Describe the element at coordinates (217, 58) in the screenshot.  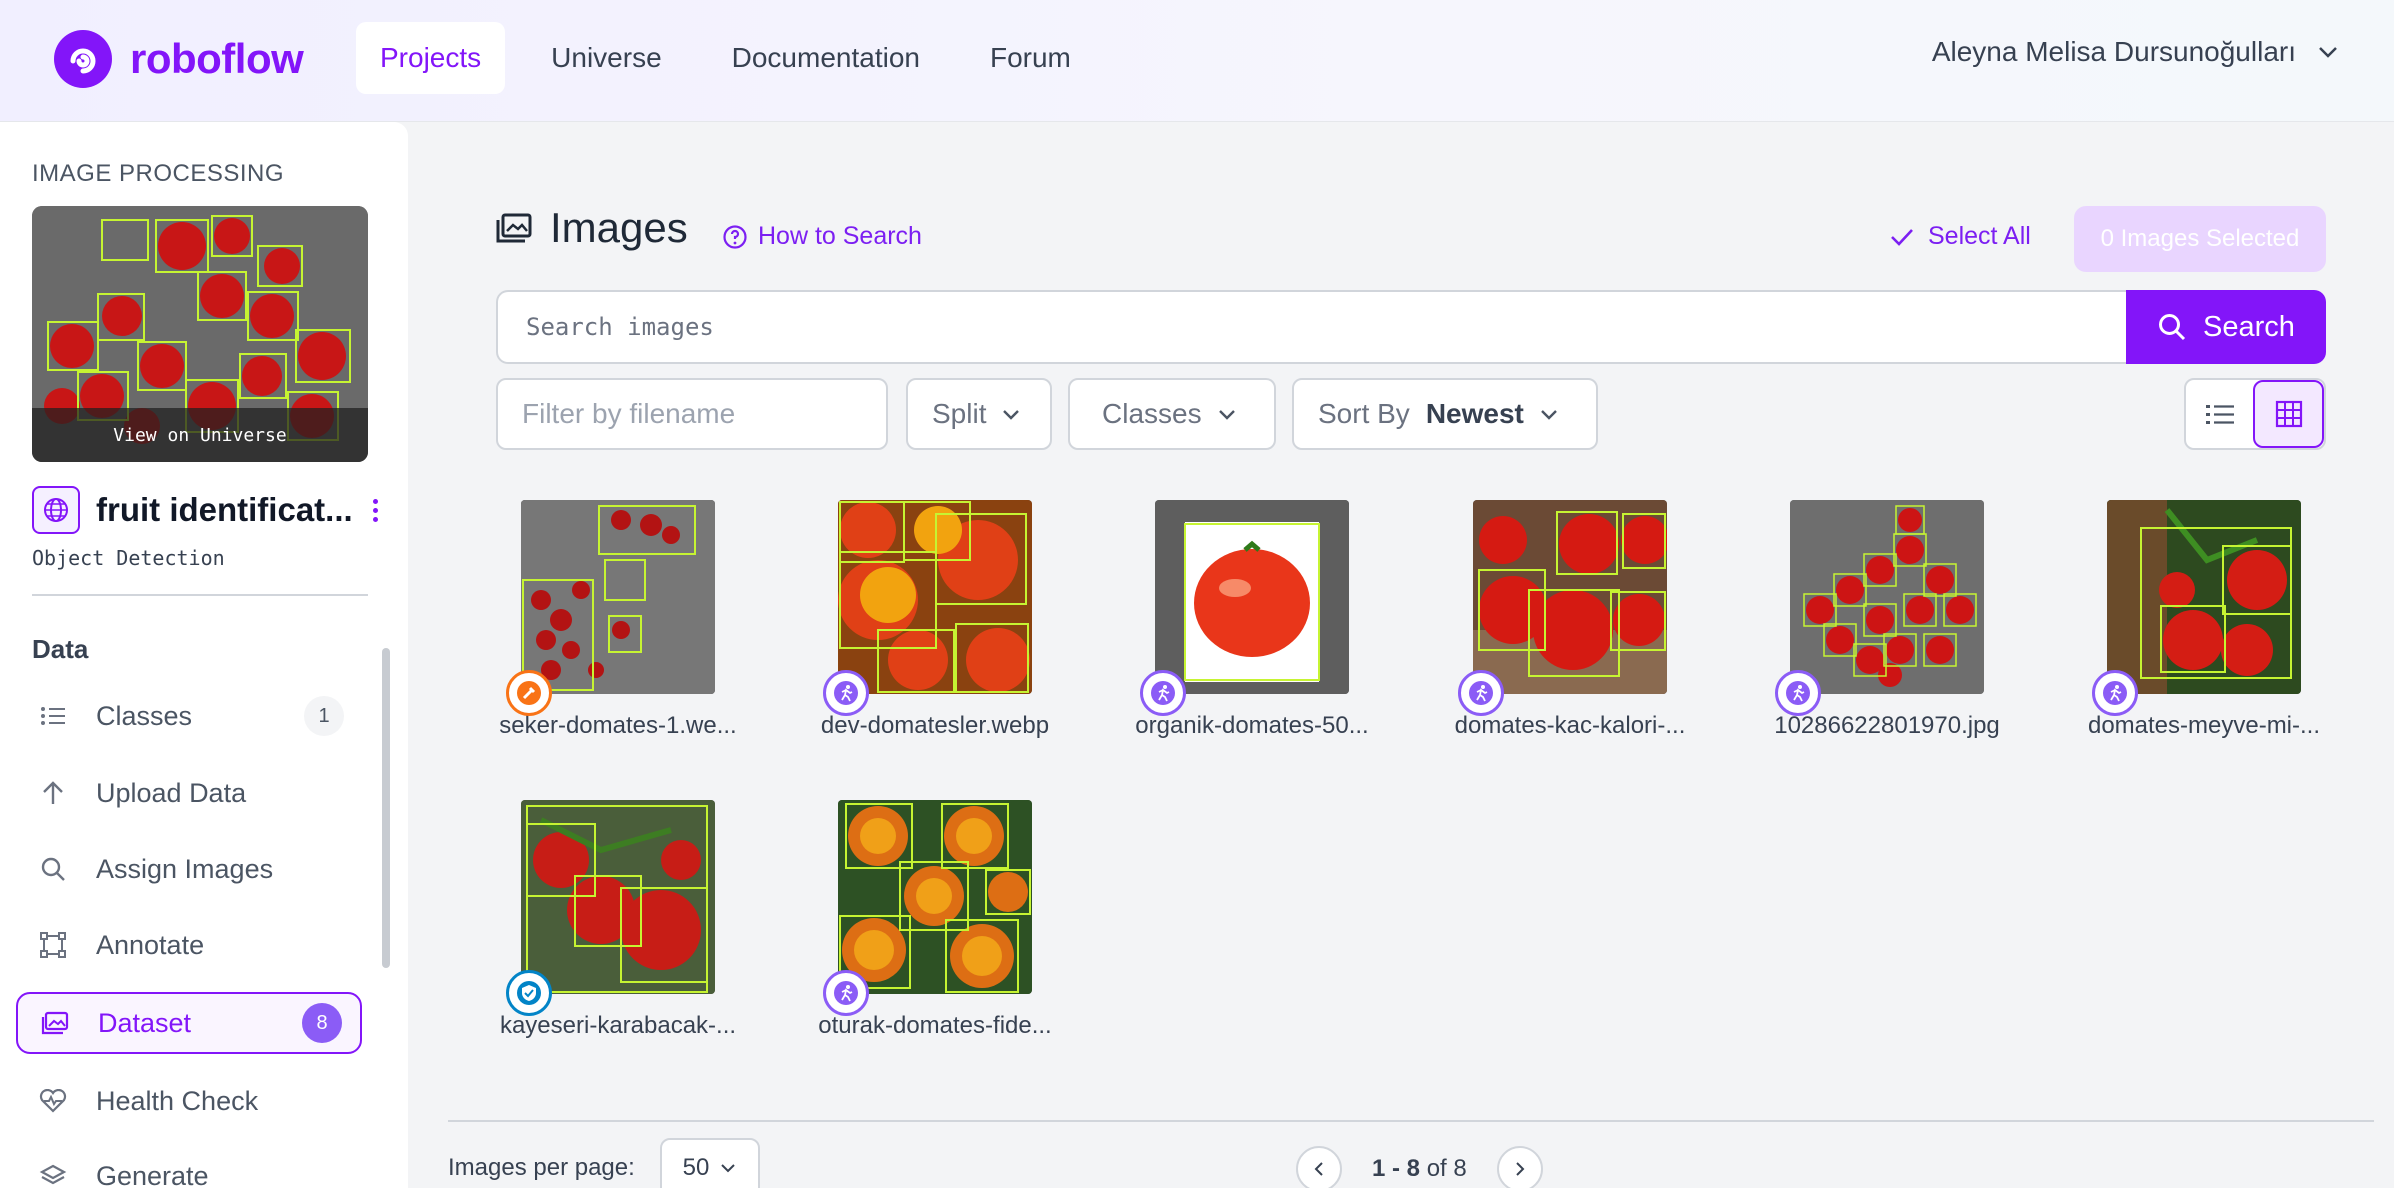
I see `brand-name: roboflow` at that location.